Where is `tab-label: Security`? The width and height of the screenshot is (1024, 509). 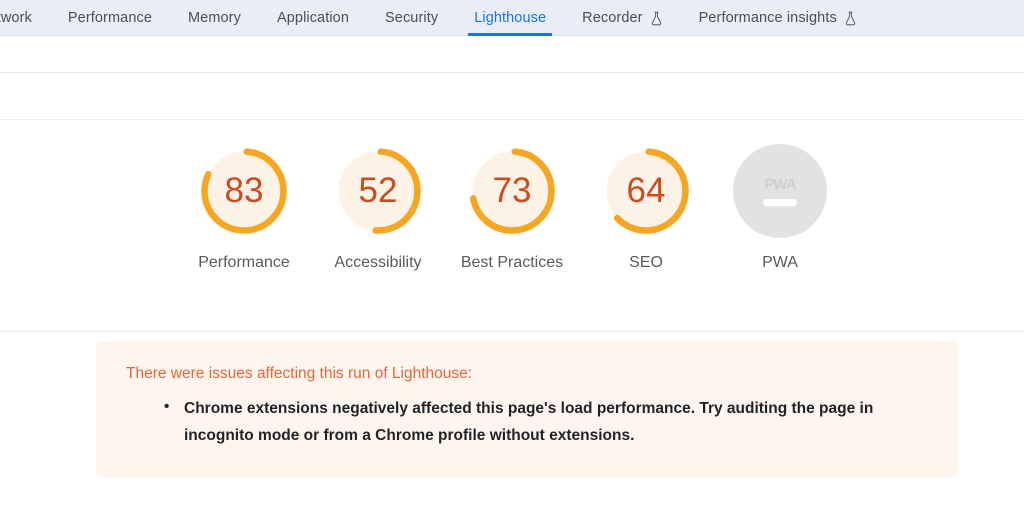 tab-label: Security is located at coordinates (412, 18).